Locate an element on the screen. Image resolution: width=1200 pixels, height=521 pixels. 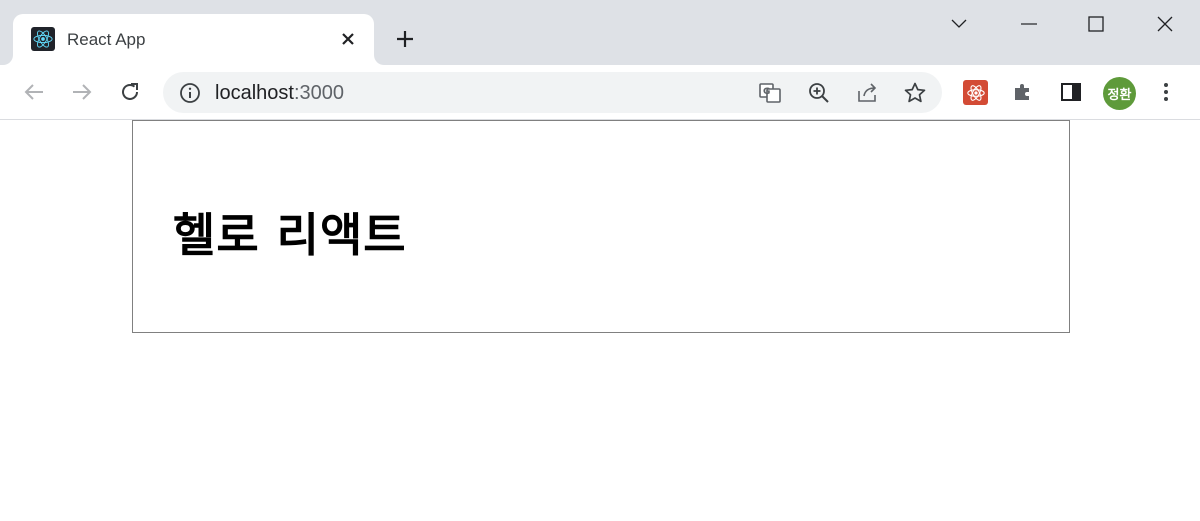
page-heading: 헬로 리액트 is located at coordinates (290, 235).